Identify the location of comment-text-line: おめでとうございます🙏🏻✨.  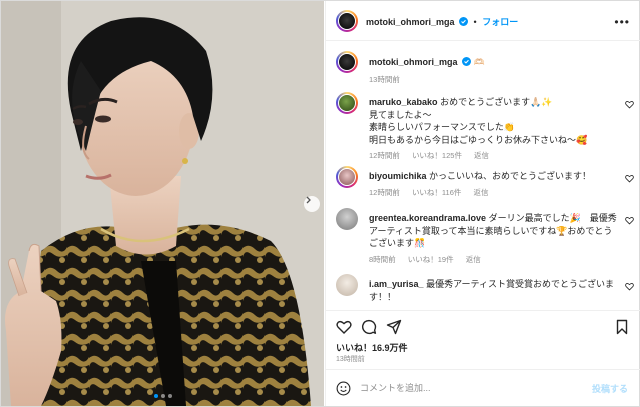
(496, 102).